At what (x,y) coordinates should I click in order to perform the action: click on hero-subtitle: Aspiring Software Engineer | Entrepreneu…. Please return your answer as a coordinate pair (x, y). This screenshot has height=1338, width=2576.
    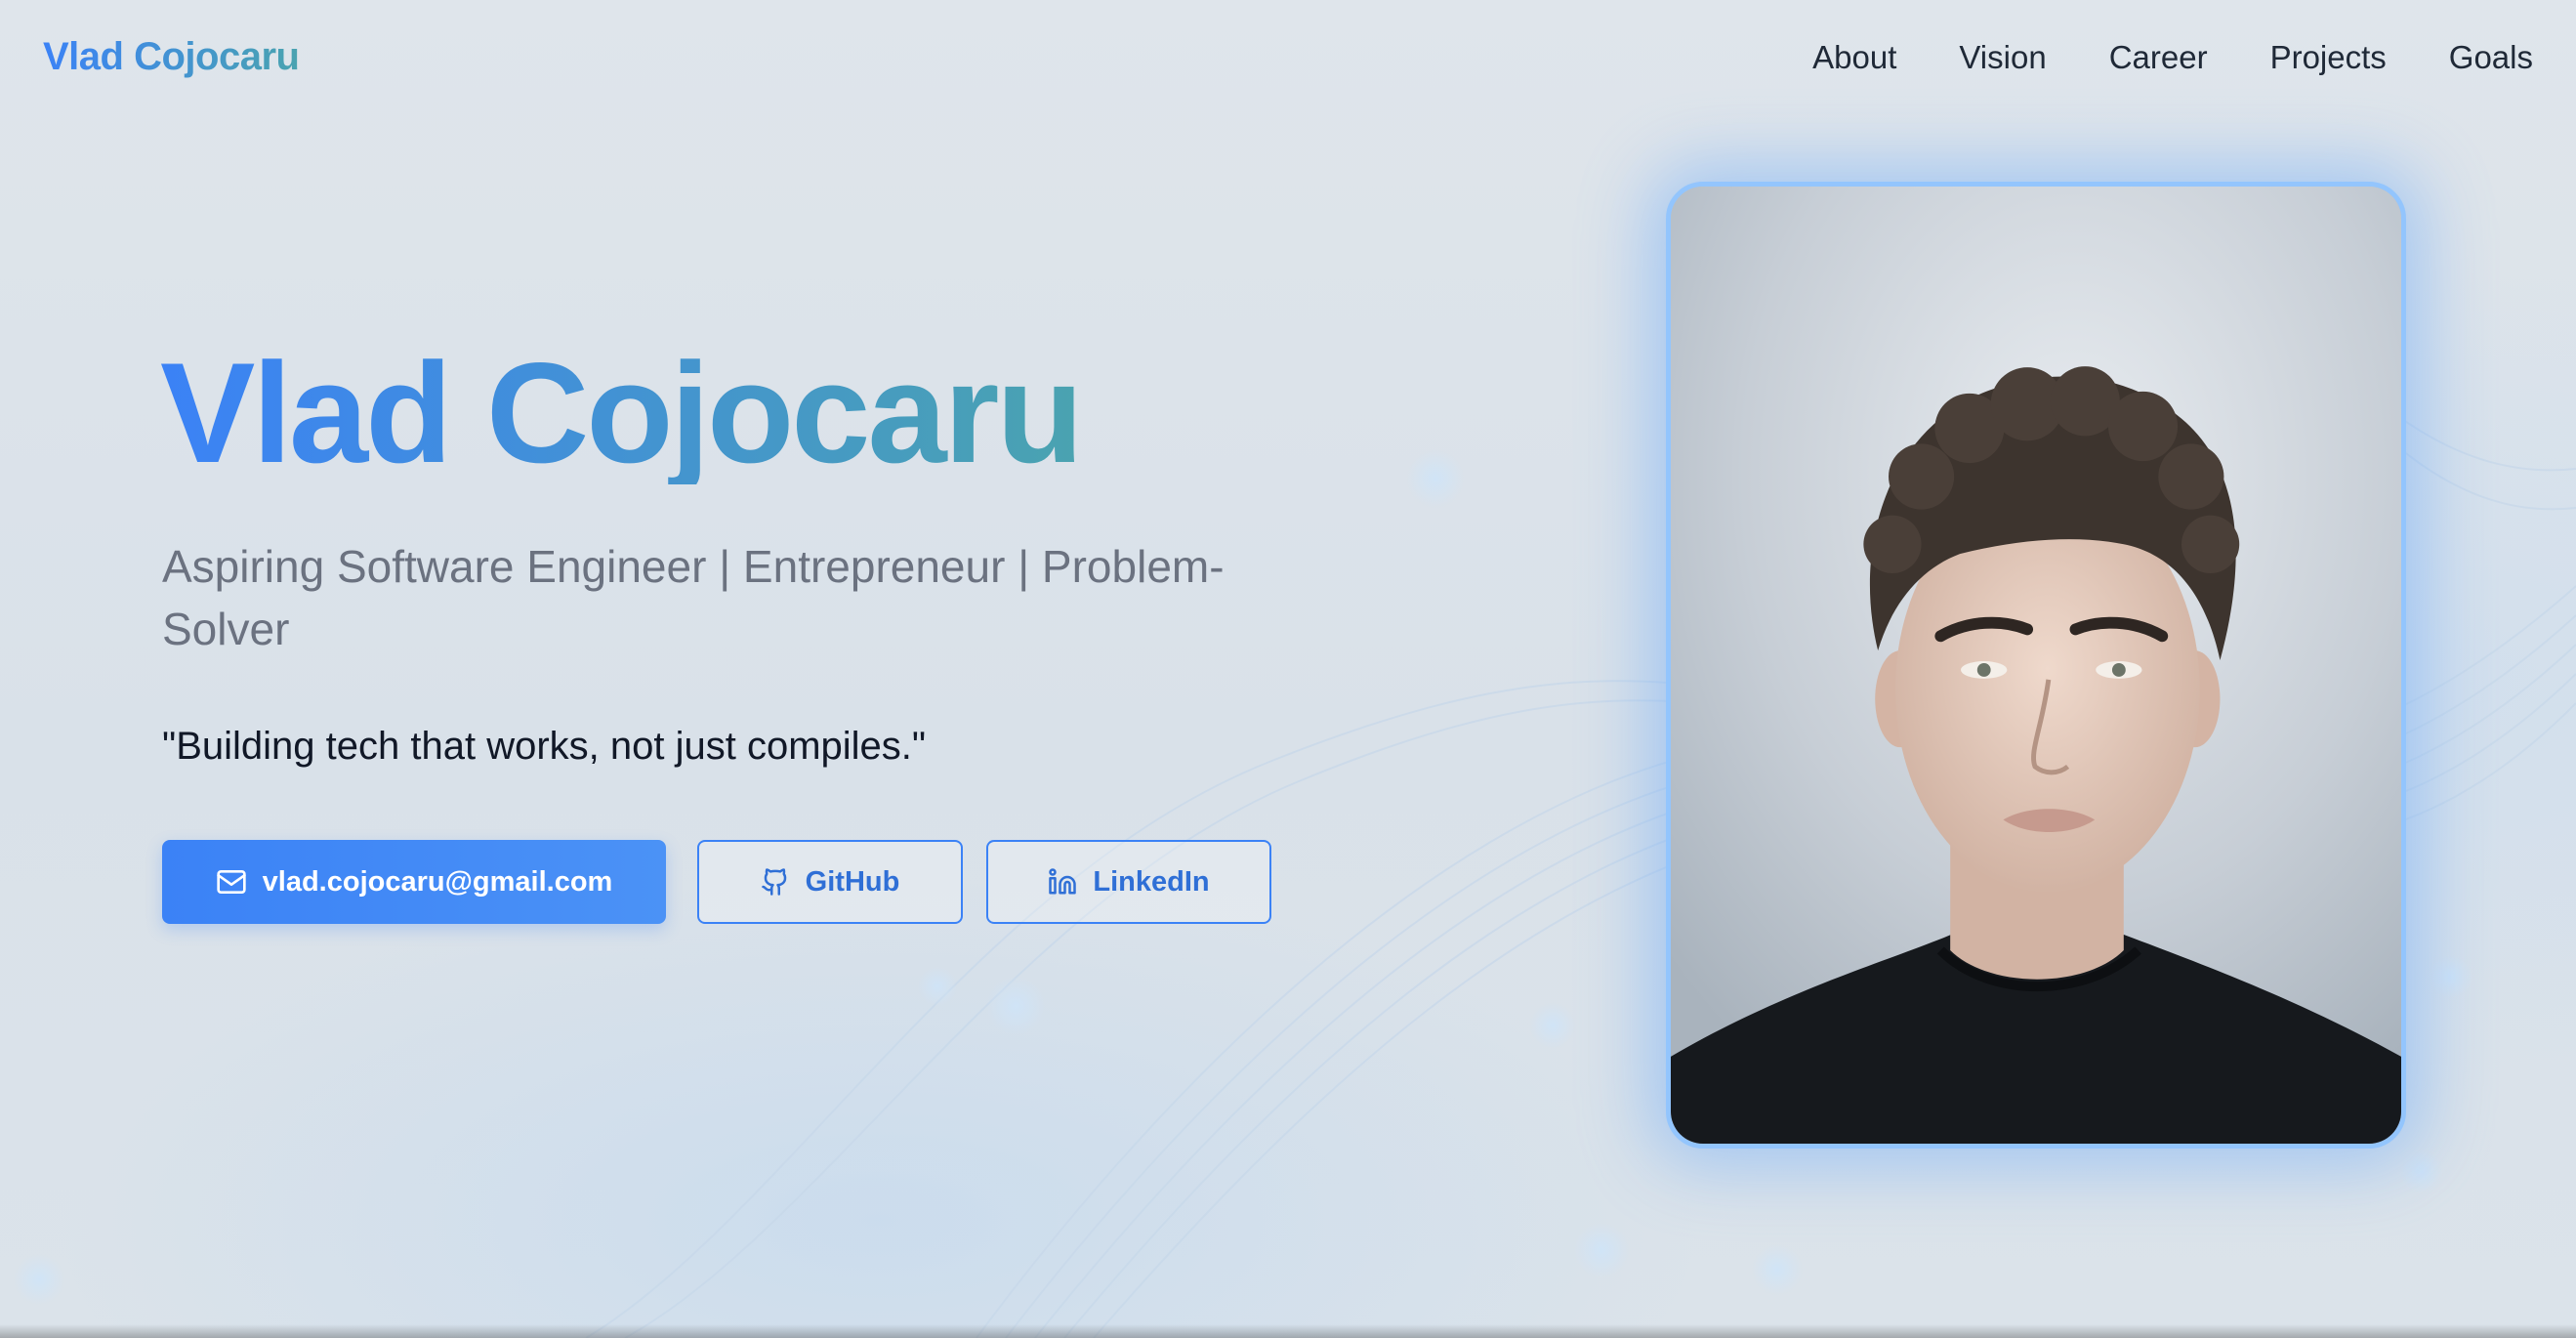
    Looking at the image, I should click on (693, 597).